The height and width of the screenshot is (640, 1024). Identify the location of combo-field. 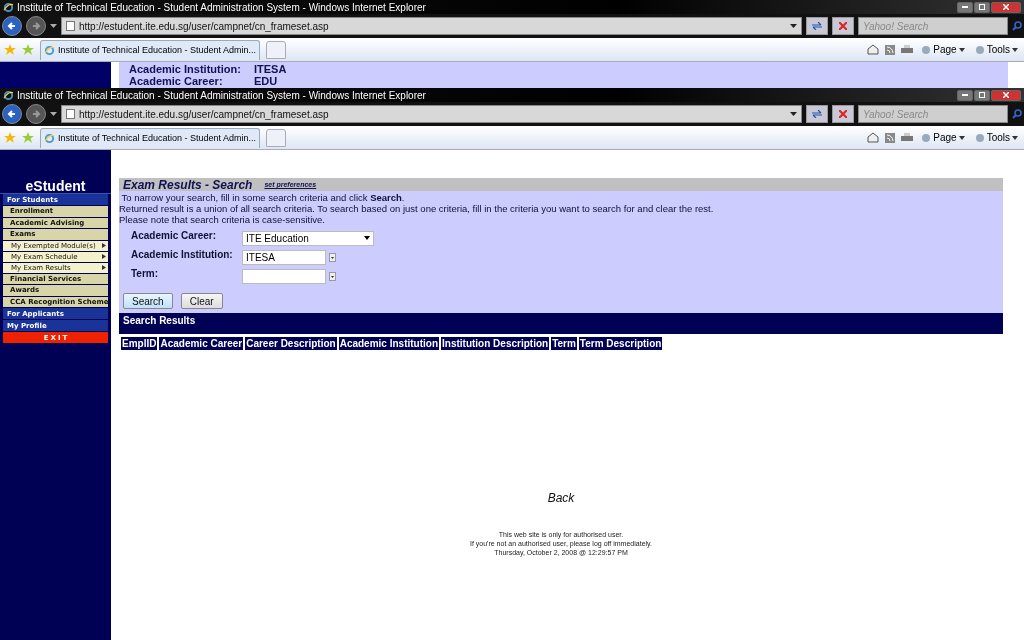
(284, 276).